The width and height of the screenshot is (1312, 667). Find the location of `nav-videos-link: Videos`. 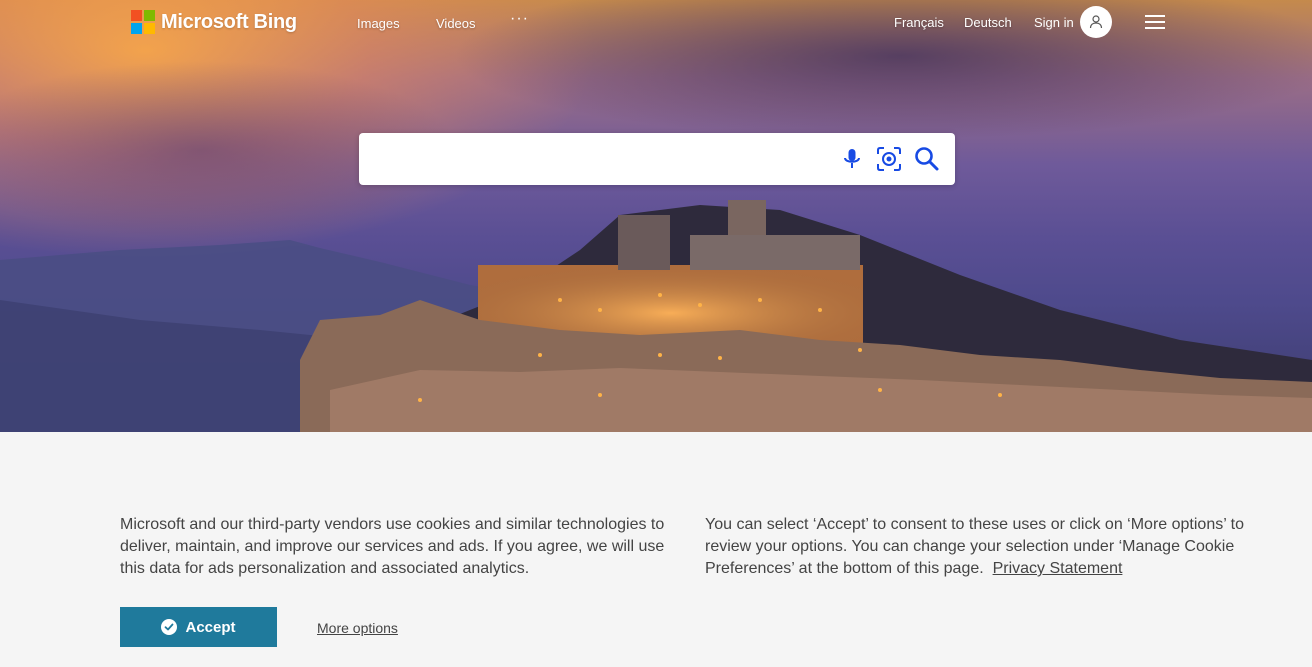

nav-videos-link: Videos is located at coordinates (456, 23).